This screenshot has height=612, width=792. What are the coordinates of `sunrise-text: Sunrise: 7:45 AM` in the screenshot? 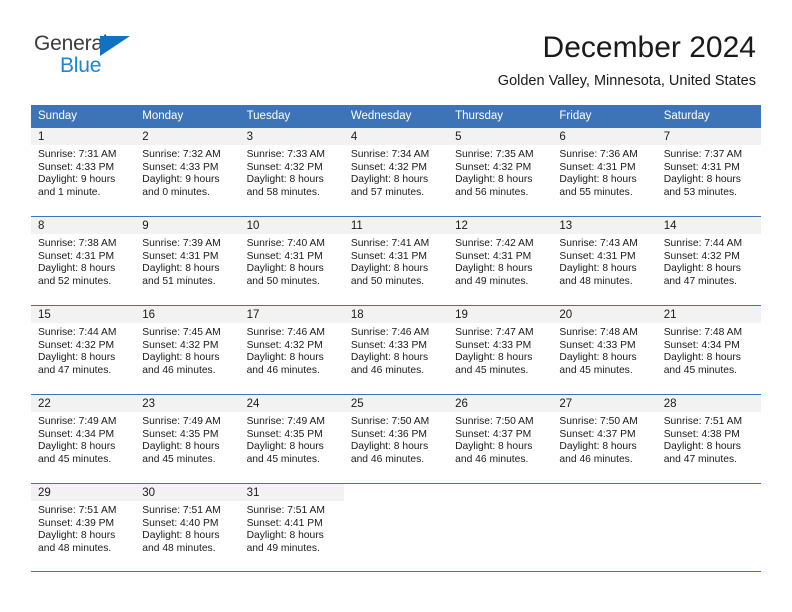 It's located at (181, 332).